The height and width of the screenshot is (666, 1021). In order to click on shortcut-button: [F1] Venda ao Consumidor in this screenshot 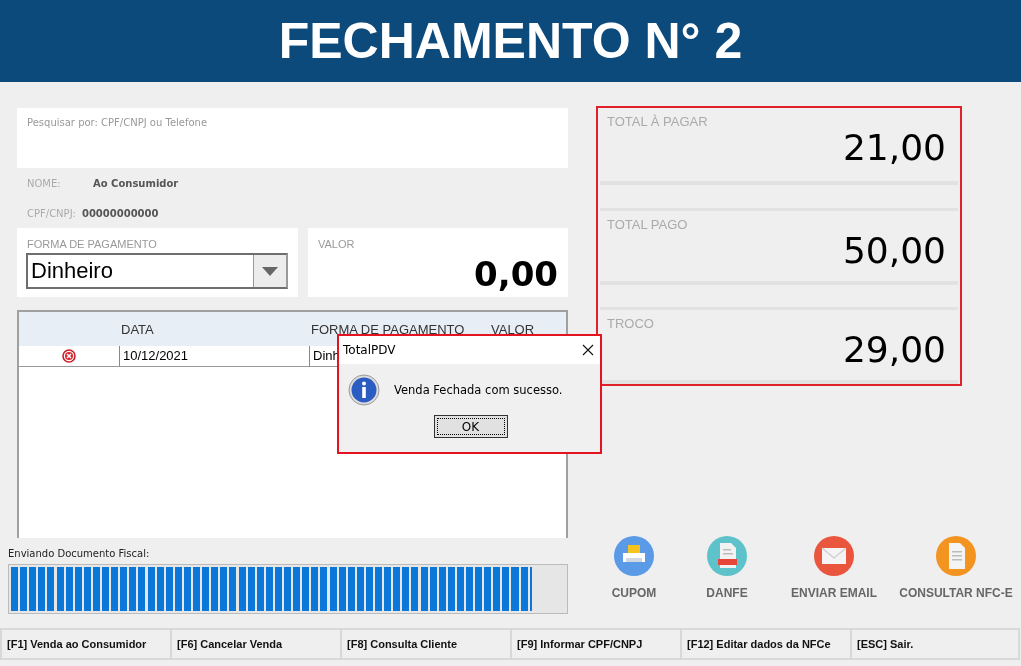, I will do `click(85, 644)`.